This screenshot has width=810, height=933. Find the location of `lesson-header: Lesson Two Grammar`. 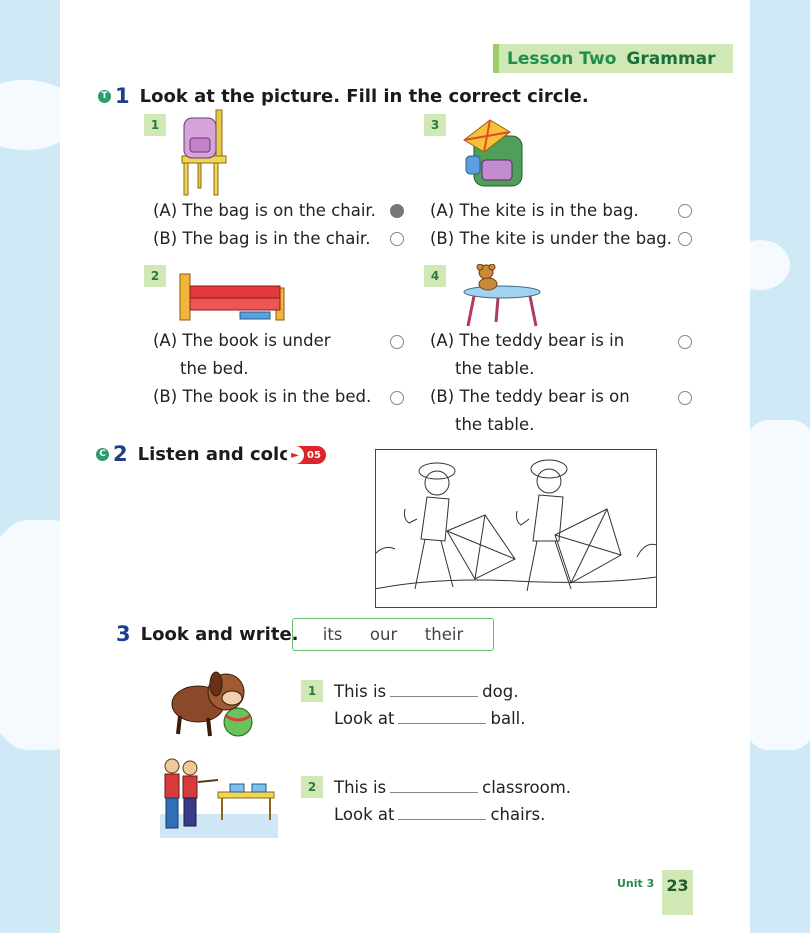

lesson-header: Lesson Two Grammar is located at coordinates (613, 58).